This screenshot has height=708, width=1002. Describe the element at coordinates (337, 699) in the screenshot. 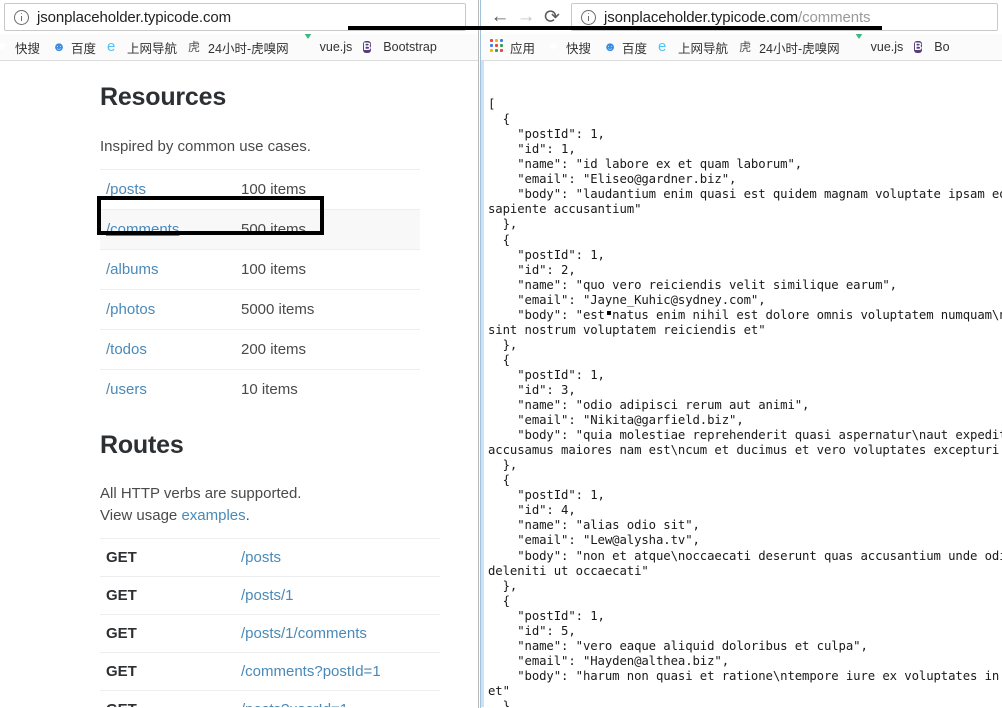

I see `route-path: /posts?userId=1` at that location.